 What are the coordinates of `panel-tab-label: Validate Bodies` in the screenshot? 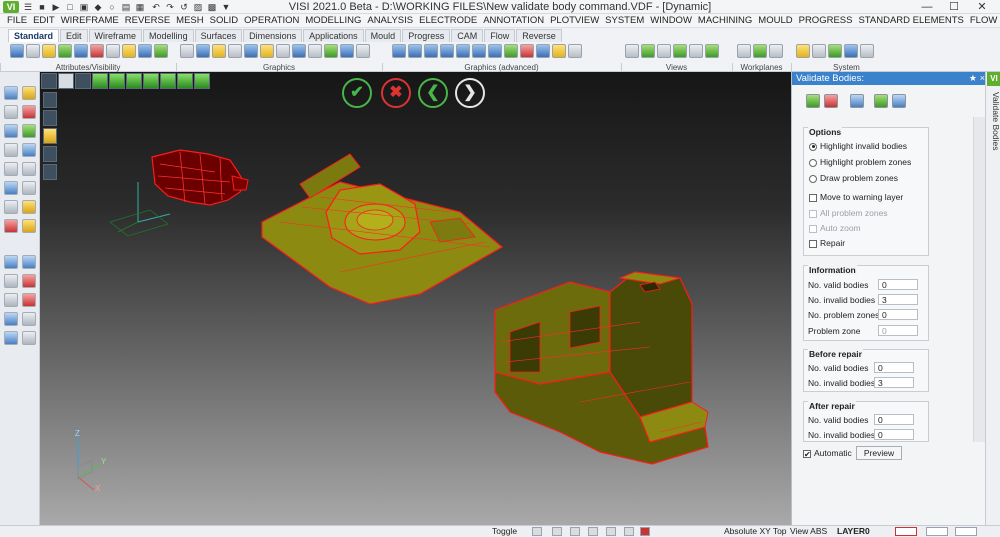 It's located at (993, 122).